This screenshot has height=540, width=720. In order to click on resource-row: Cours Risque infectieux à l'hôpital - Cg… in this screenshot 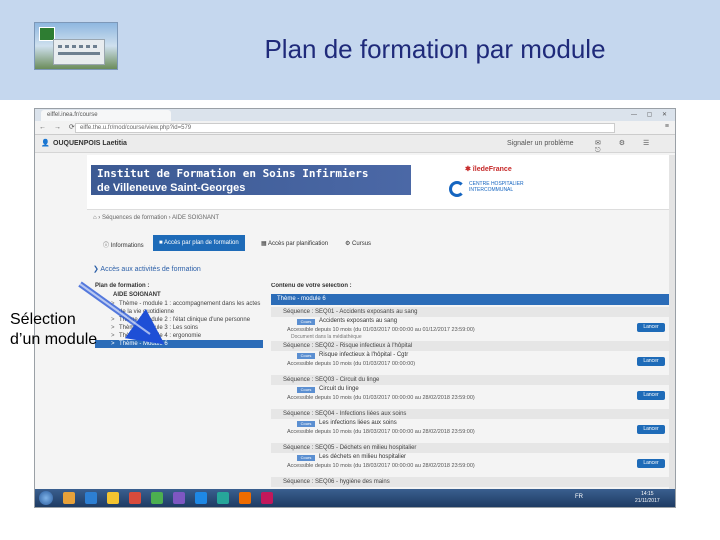, I will do `click(470, 362)`.